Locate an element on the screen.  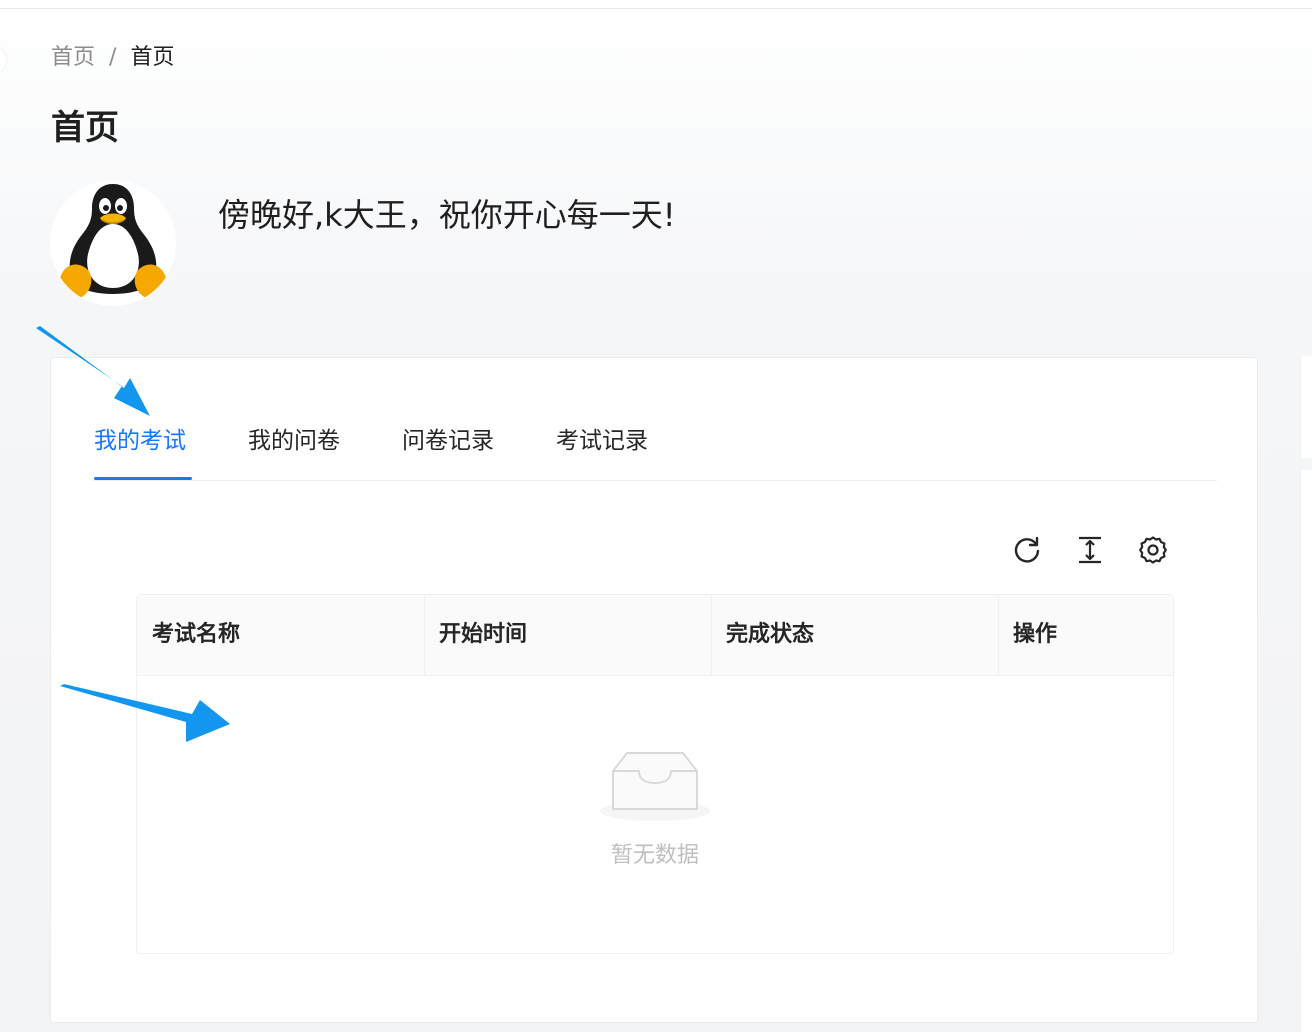
reload-icon is located at coordinates (1027, 549).